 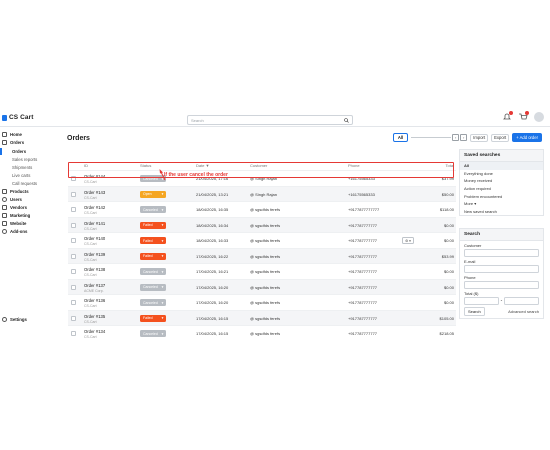 What do you see at coordinates (25, 183) in the screenshot?
I see `sidebar-item-label: Call requests` at bounding box center [25, 183].